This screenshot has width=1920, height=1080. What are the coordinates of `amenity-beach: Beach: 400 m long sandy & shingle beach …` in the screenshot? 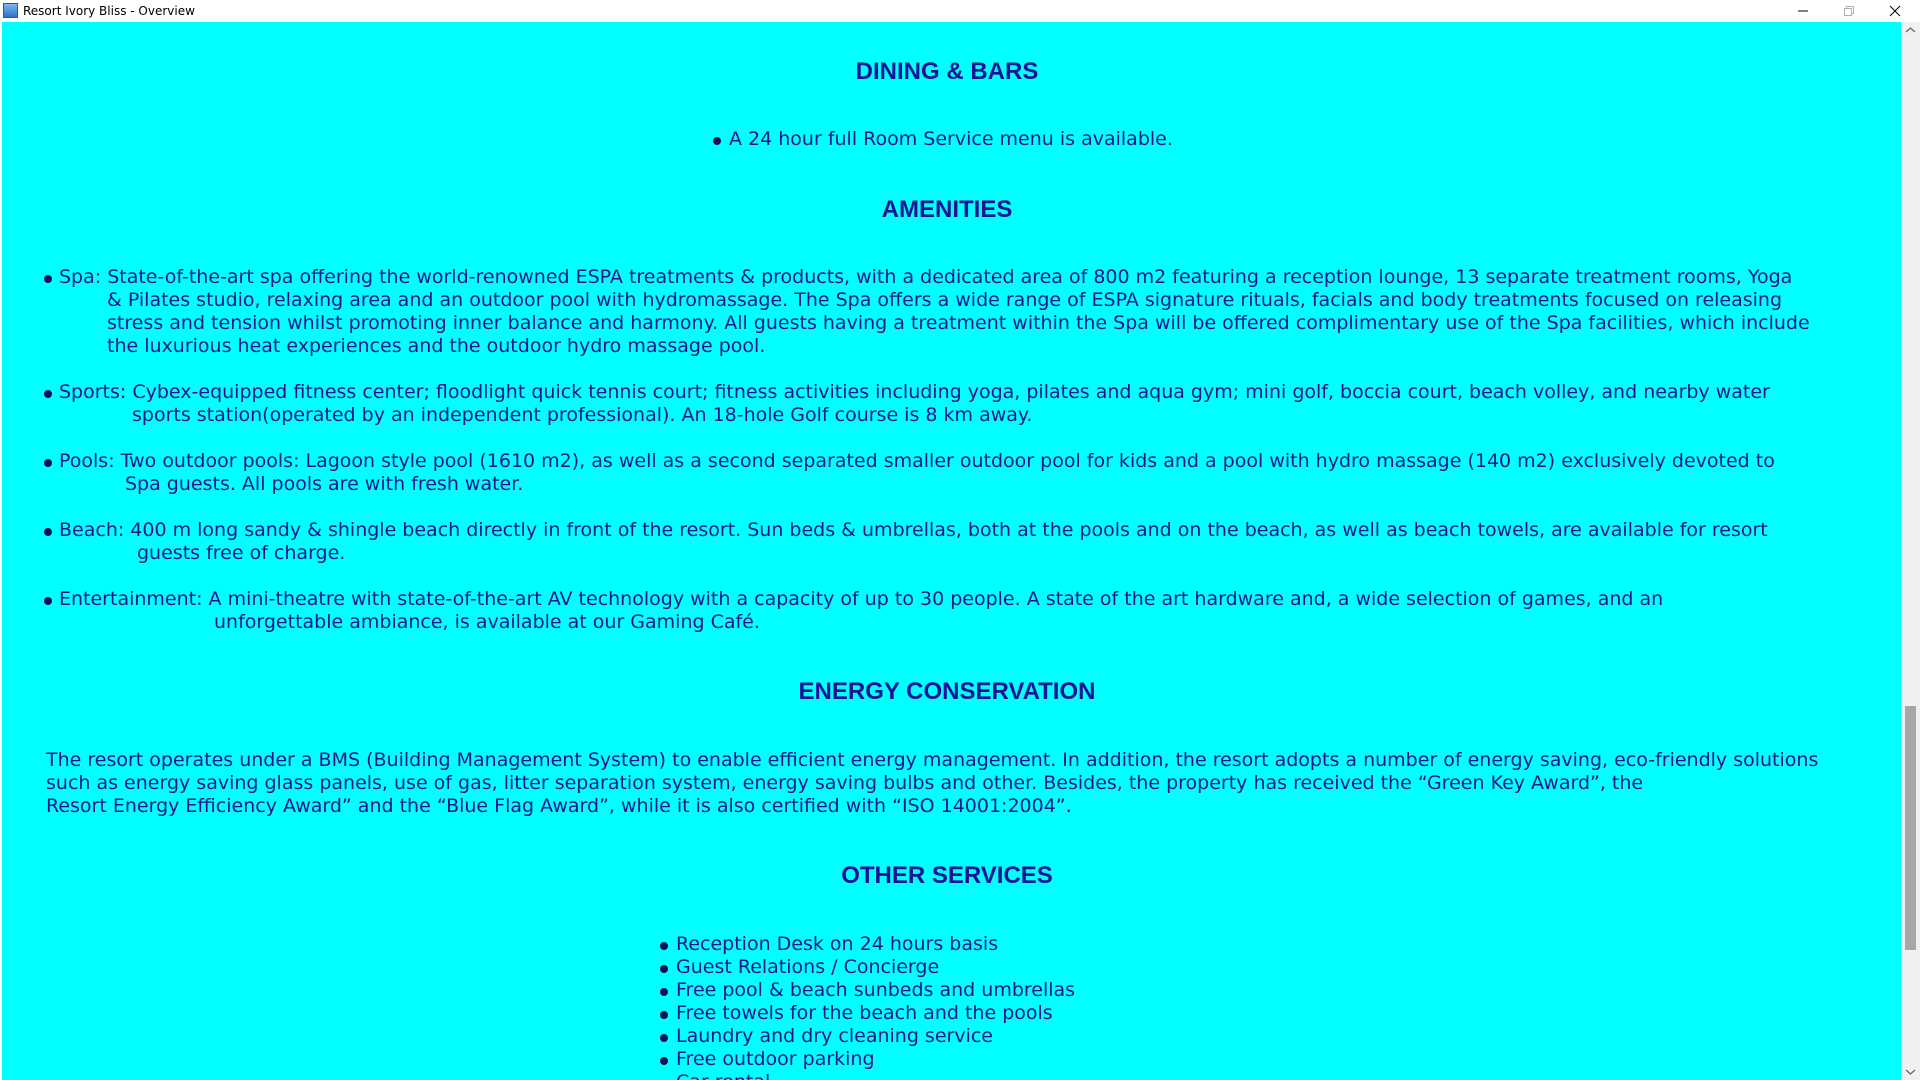 It's located at (913, 542).